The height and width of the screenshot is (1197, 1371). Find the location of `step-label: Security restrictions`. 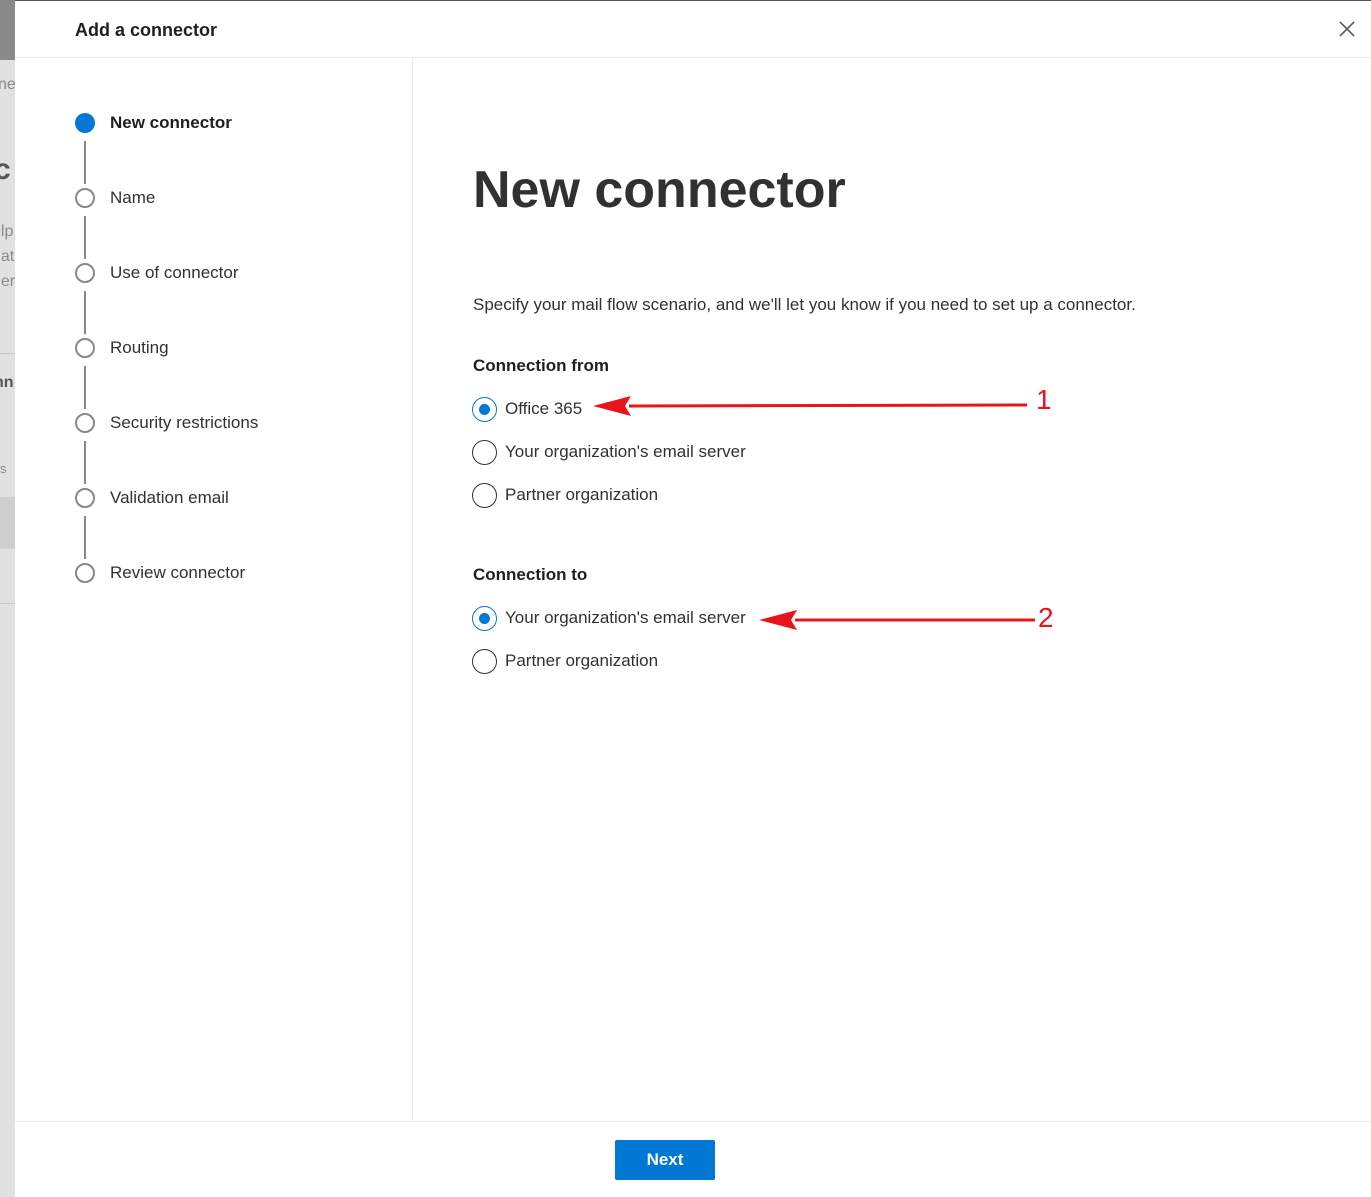

step-label: Security restrictions is located at coordinates (184, 422).